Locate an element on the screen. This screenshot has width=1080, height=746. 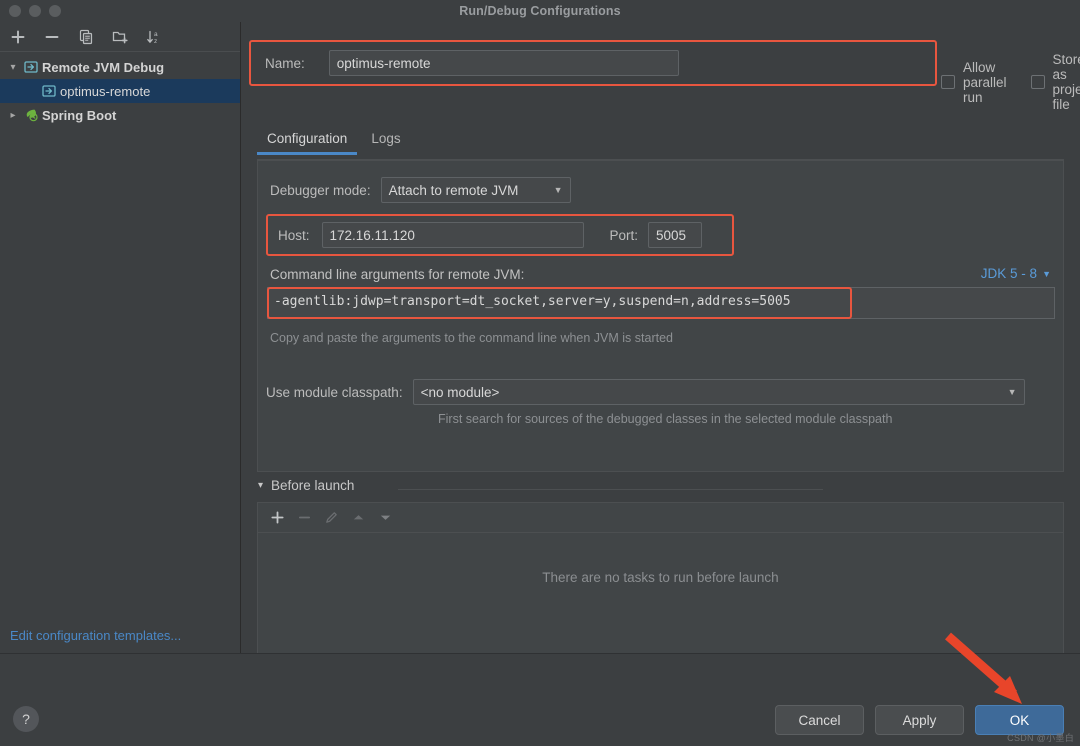
configuration-tabs: Configuration Logs is located at coordinates (334, 141).